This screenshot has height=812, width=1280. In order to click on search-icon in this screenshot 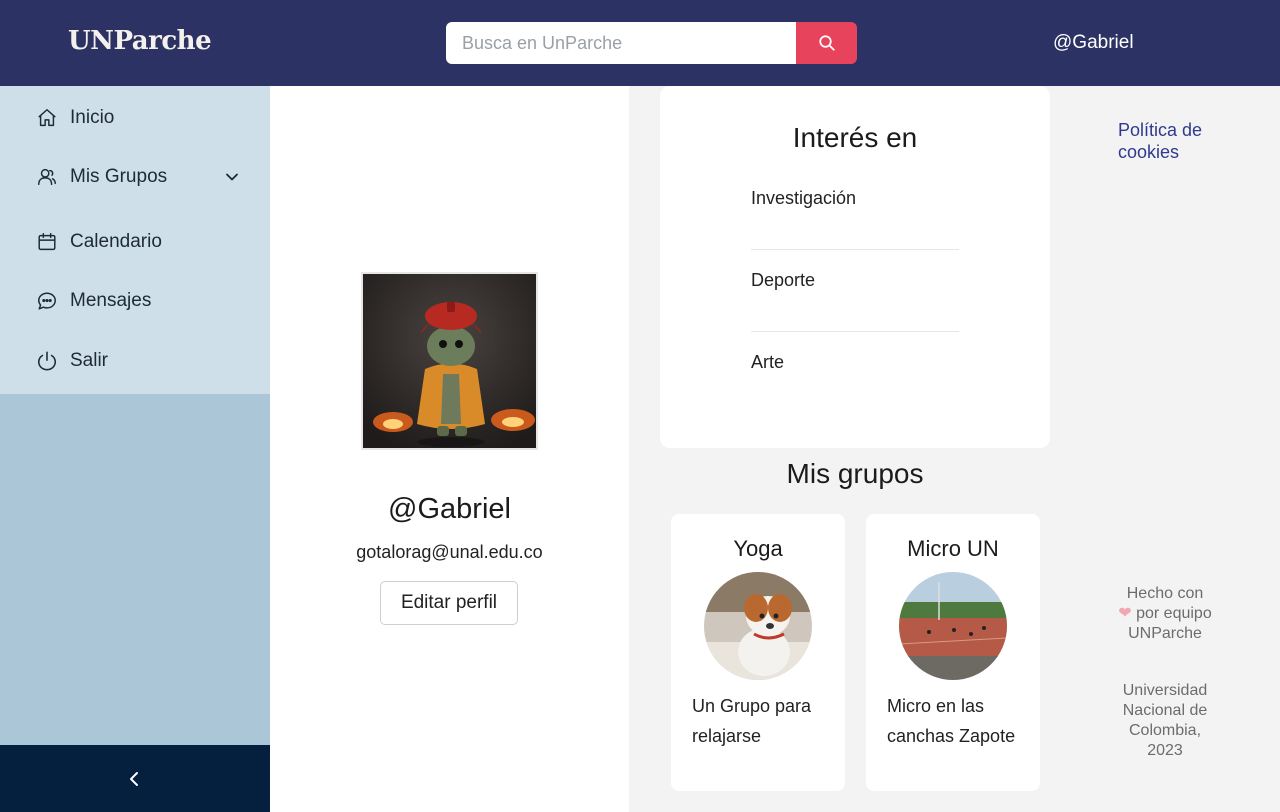, I will do `click(826, 43)`.